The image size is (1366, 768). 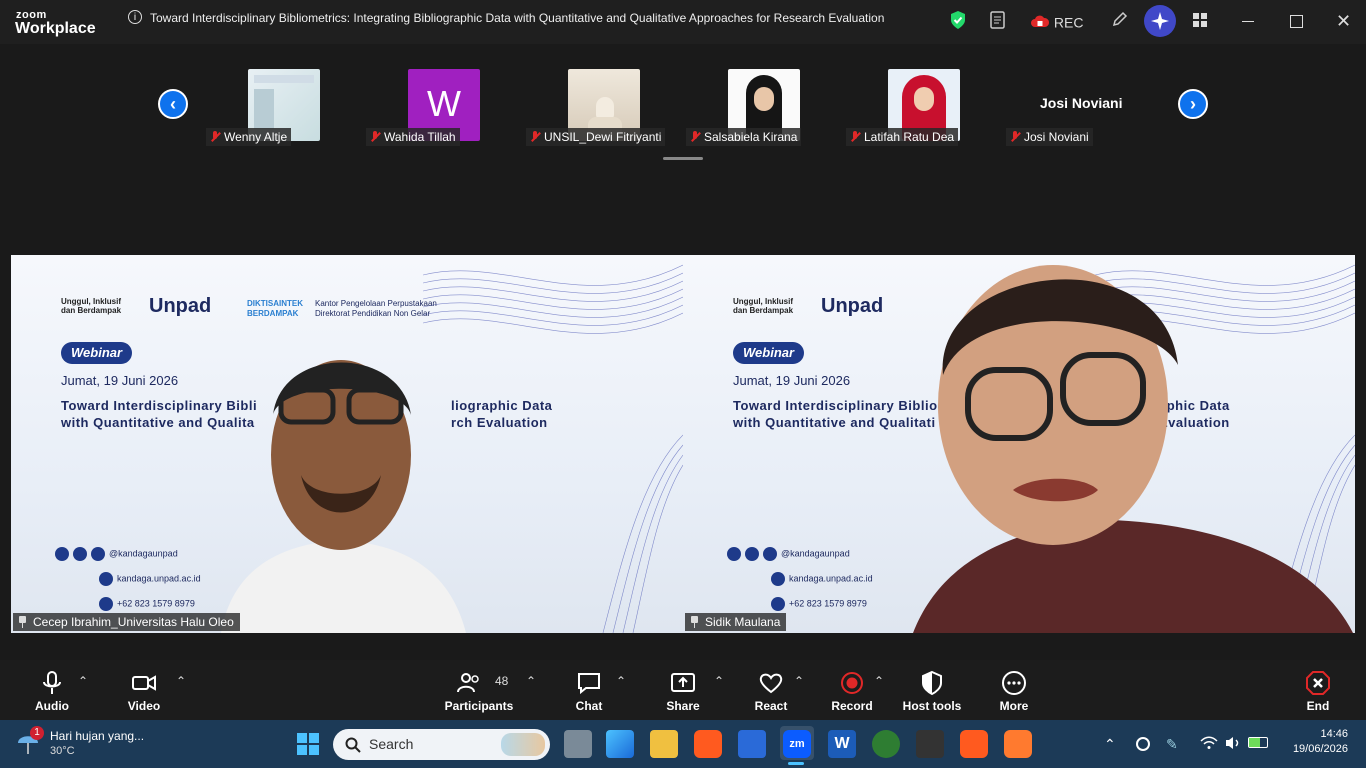 What do you see at coordinates (799, 681) in the screenshot?
I see `react-options-caret: ⌃` at bounding box center [799, 681].